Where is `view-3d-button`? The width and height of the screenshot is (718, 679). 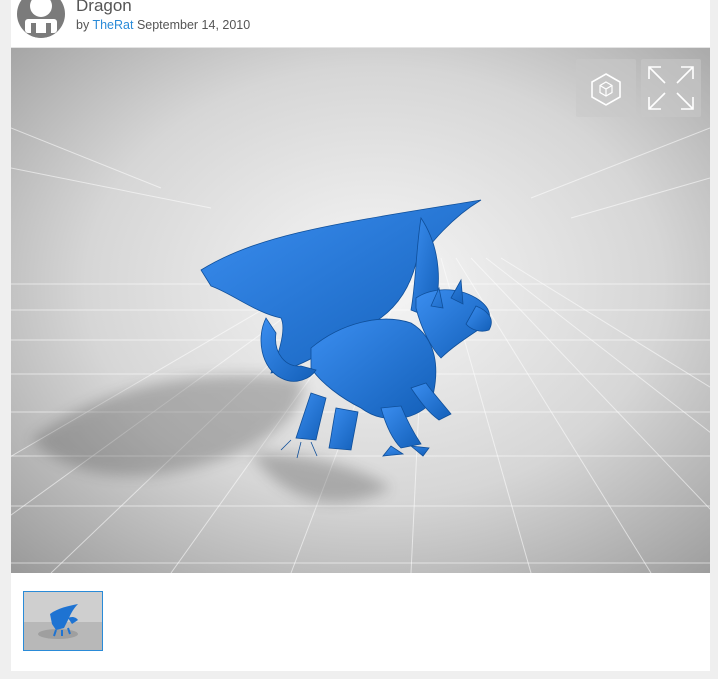
view-3d-button is located at coordinates (606, 88).